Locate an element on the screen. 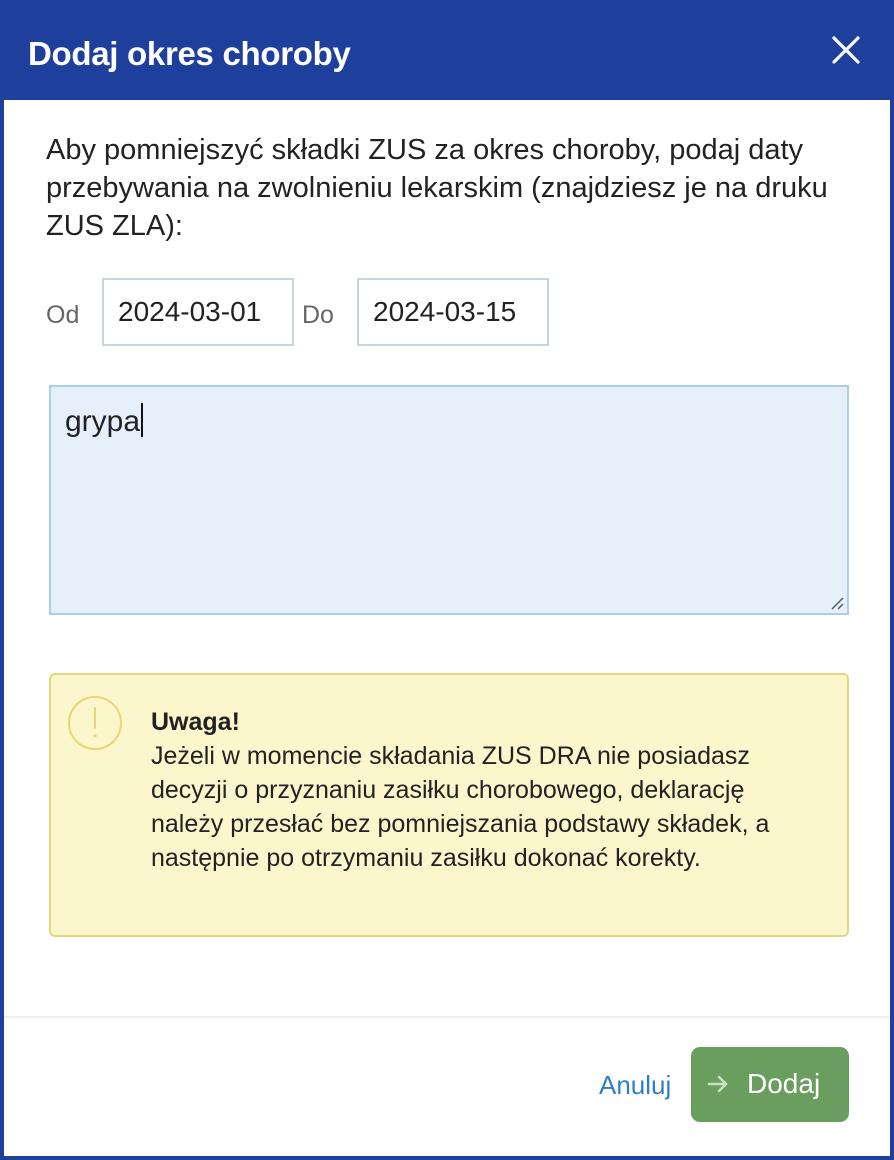 This screenshot has height=1160, width=894. to-label: Do is located at coordinates (318, 315).